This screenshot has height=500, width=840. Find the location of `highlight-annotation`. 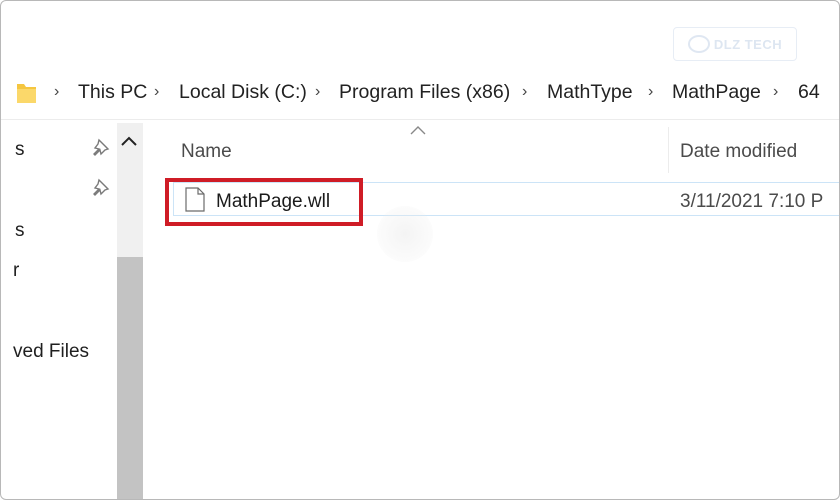

highlight-annotation is located at coordinates (264, 202).